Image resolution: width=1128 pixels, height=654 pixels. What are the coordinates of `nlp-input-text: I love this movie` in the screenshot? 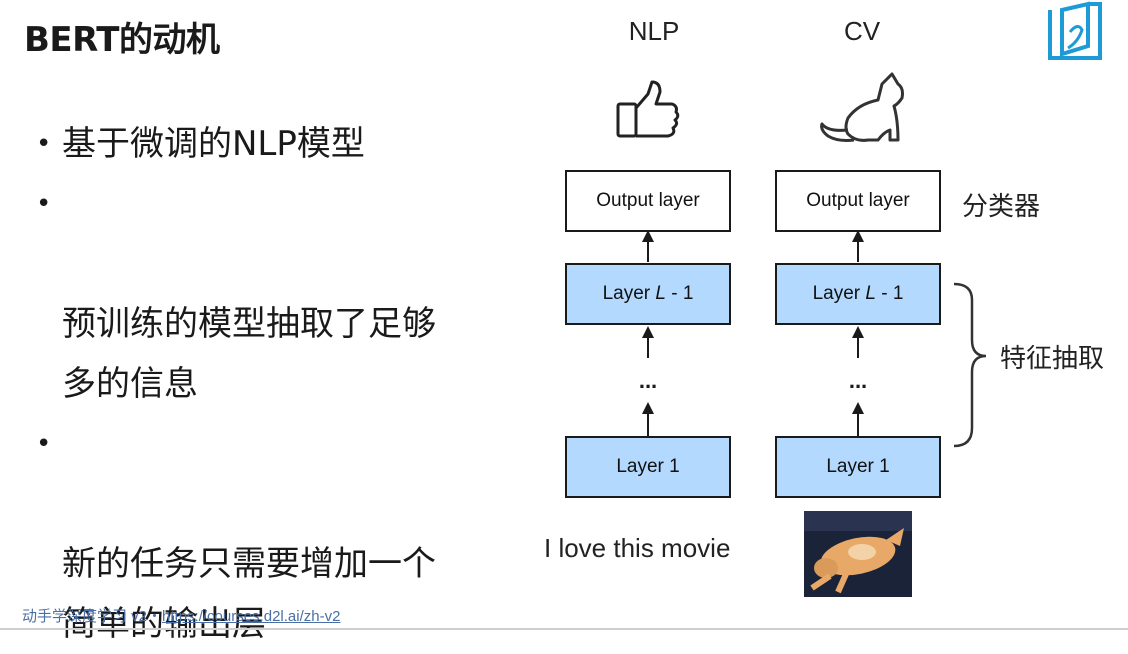 It's located at (637, 548).